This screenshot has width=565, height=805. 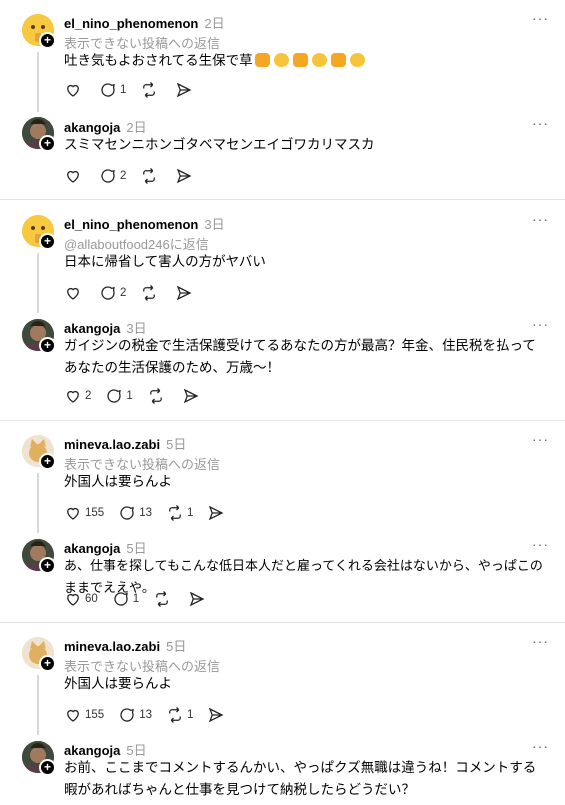 What do you see at coordinates (118, 683) in the screenshot?
I see `post-text: 外国人は要らんよ` at bounding box center [118, 683].